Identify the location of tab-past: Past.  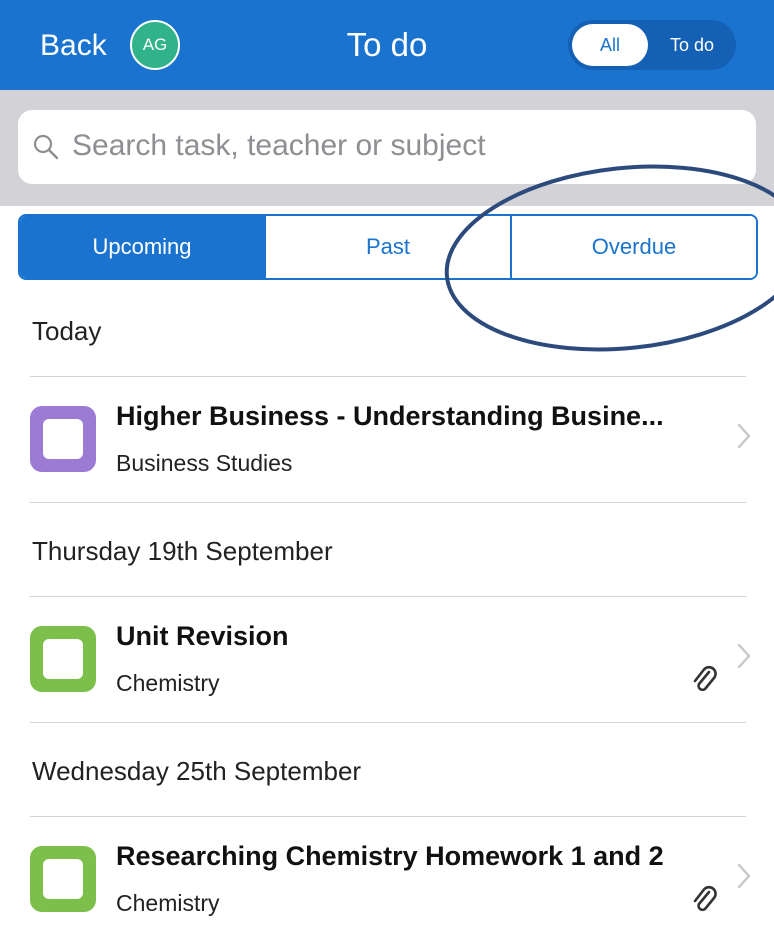
(387, 247).